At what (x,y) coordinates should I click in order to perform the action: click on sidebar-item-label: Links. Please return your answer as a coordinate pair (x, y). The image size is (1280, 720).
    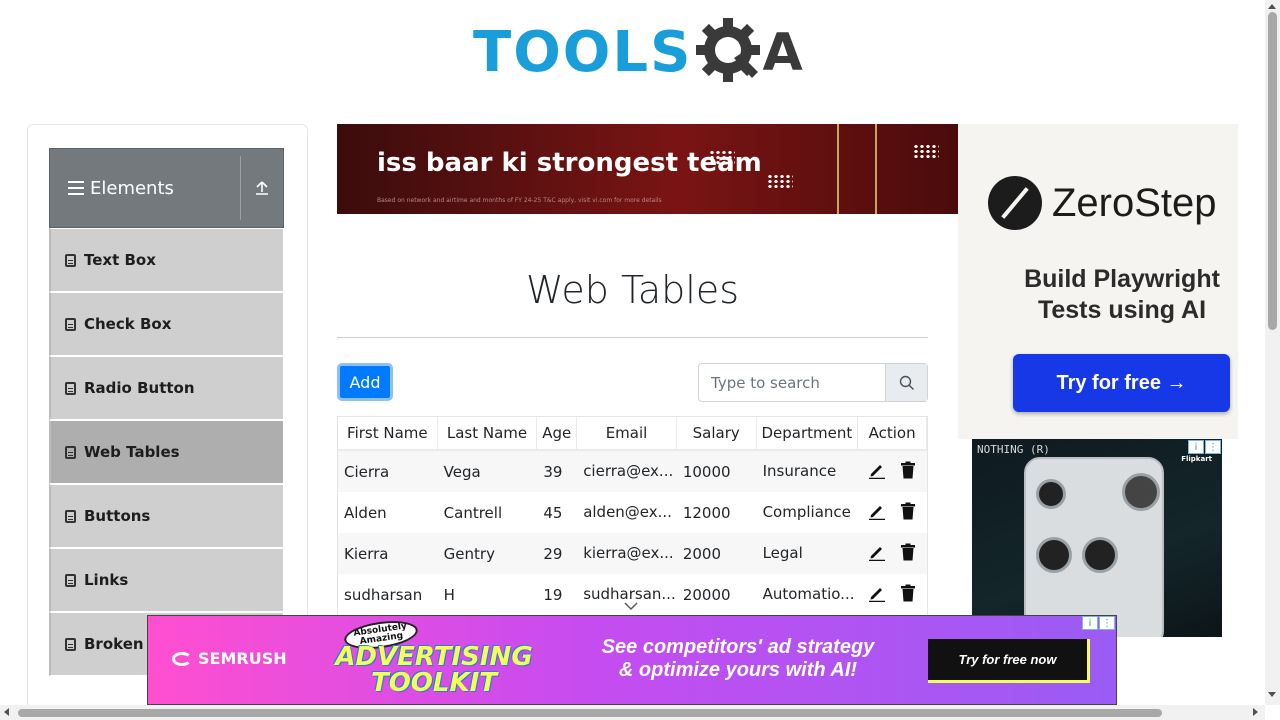
    Looking at the image, I should click on (106, 580).